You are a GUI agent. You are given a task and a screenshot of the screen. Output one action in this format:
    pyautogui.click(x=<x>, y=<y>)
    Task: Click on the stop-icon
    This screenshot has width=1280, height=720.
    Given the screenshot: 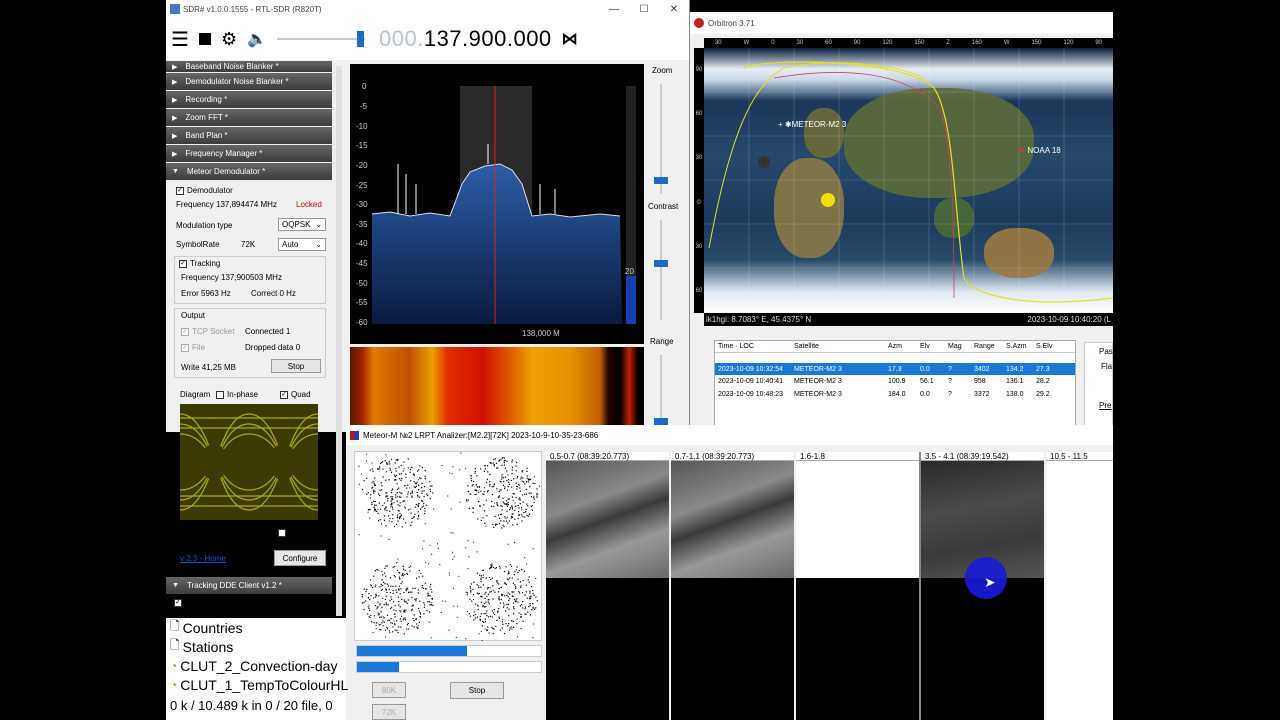 What is the action you would take?
    pyautogui.click(x=204, y=39)
    